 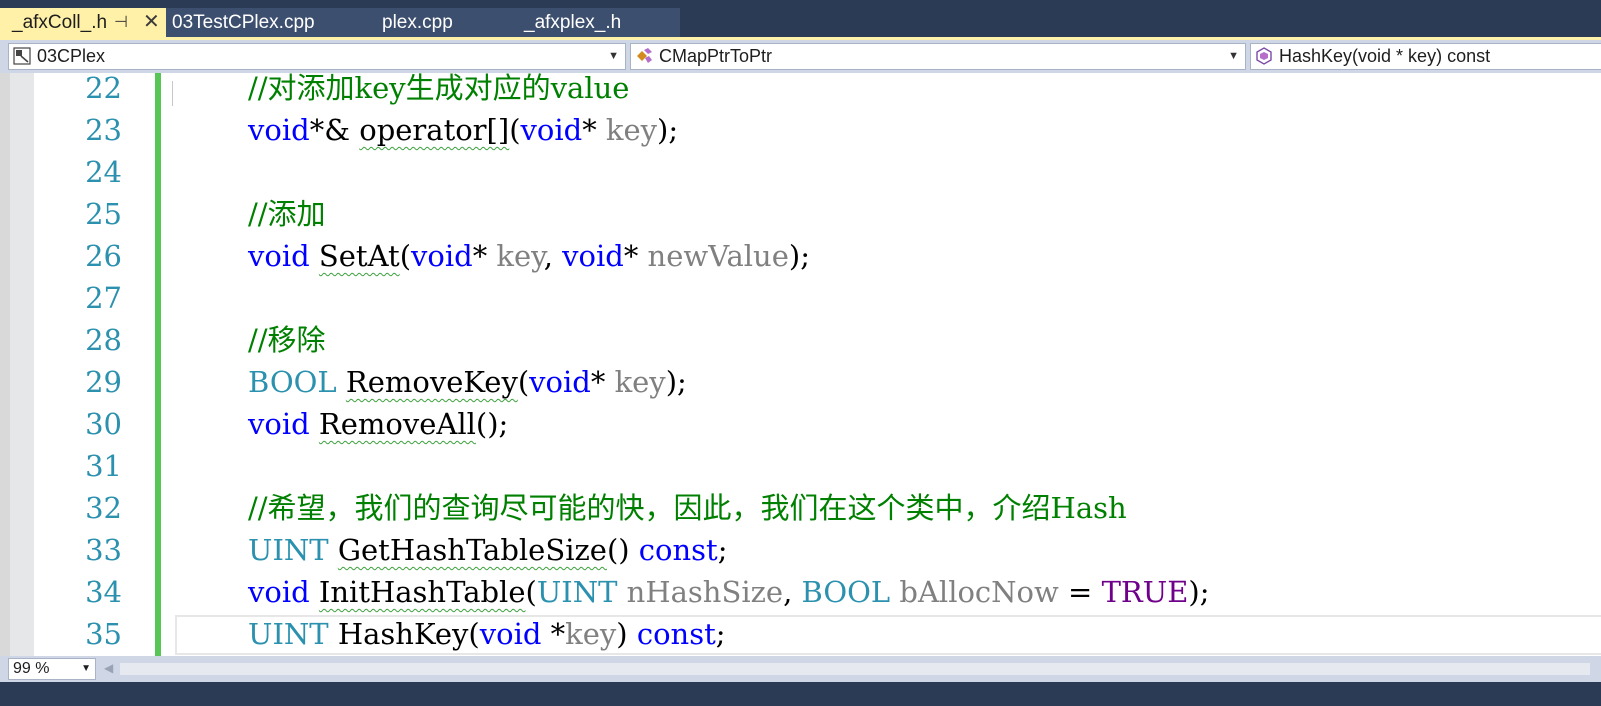 I want to click on code-line-22: //对添加key生成对应的value, so click(x=438, y=91).